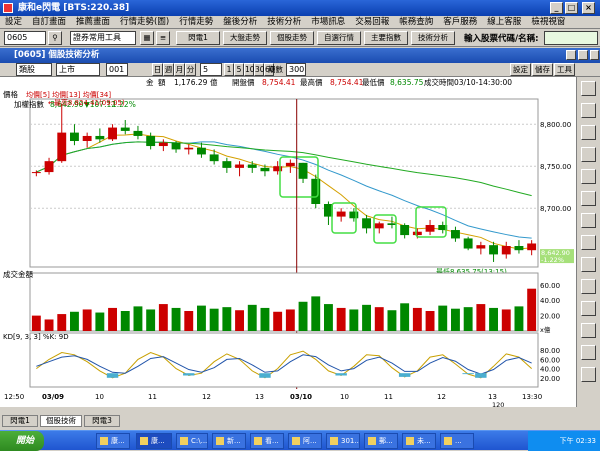 This screenshot has width=600, height=451. I want to click on kd-oversold-fill, so click(468, 374).